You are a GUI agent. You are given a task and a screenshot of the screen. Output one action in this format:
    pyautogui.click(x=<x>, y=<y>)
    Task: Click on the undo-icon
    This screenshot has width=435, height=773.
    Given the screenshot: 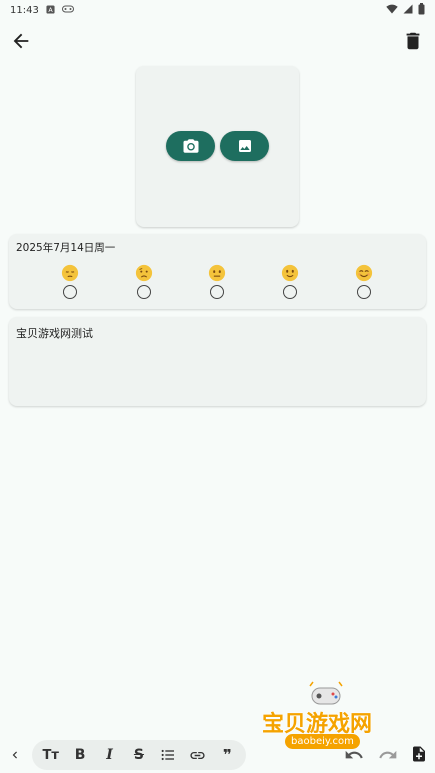 What is the action you would take?
    pyautogui.click(x=354, y=754)
    